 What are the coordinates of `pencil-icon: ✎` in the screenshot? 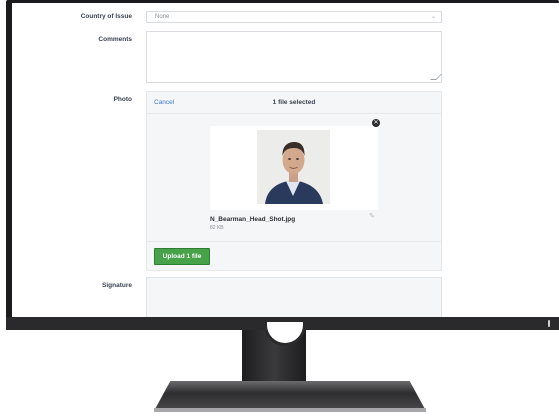 It's located at (372, 216).